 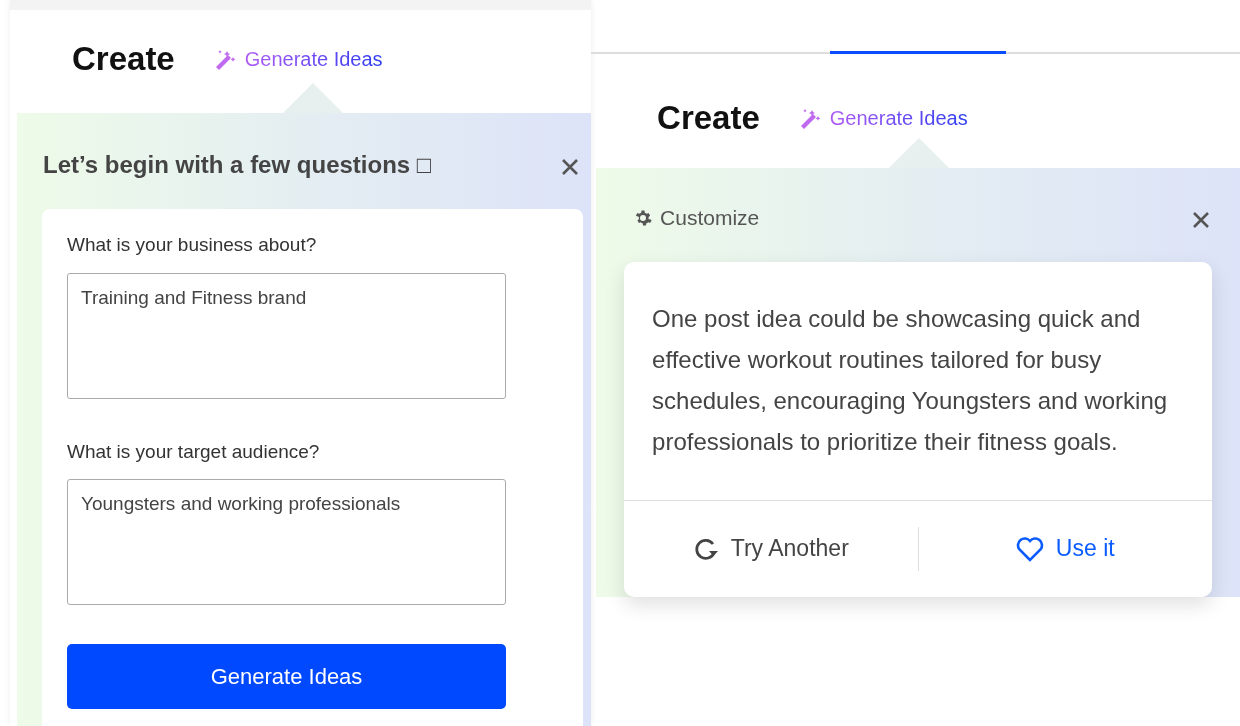 I want to click on field-label: What is your business about?, so click(x=192, y=245).